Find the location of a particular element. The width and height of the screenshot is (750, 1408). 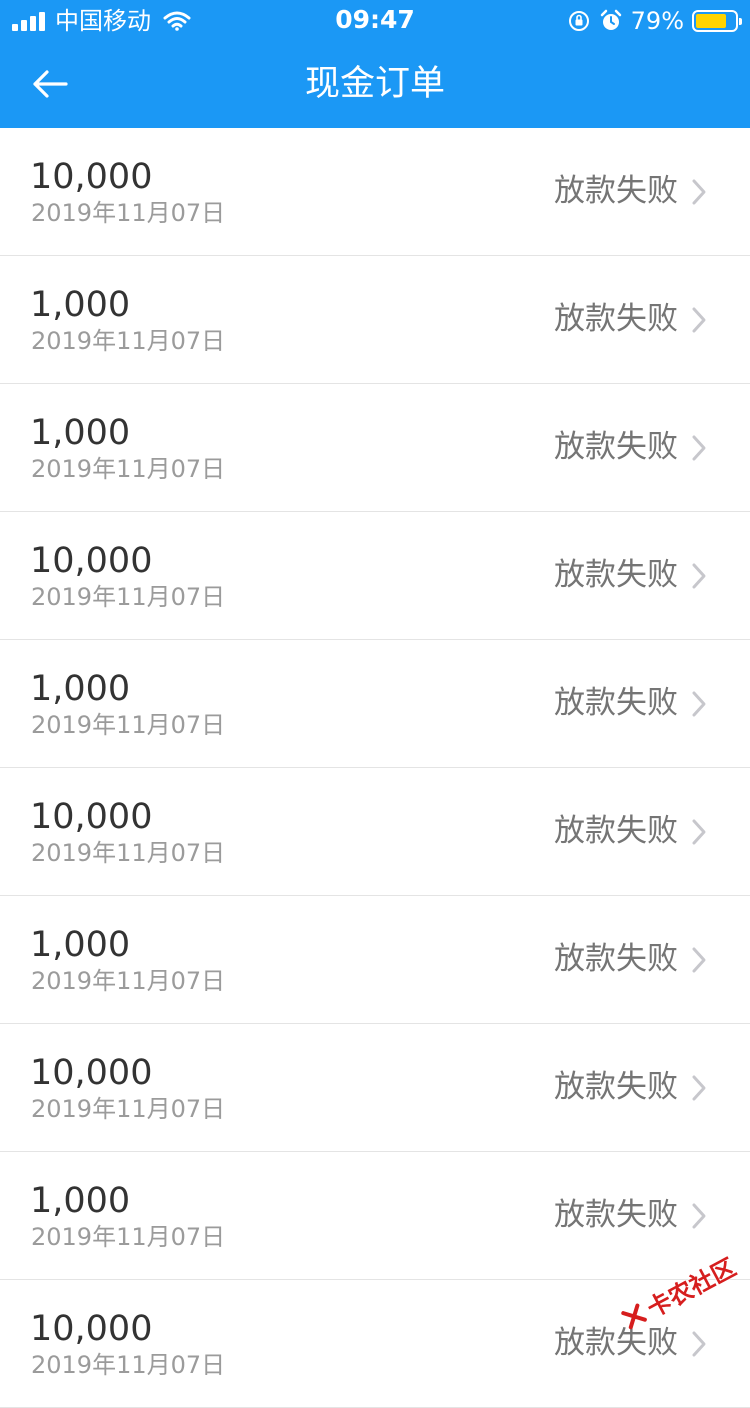

status-bar-right: 79% is located at coordinates (654, 21).